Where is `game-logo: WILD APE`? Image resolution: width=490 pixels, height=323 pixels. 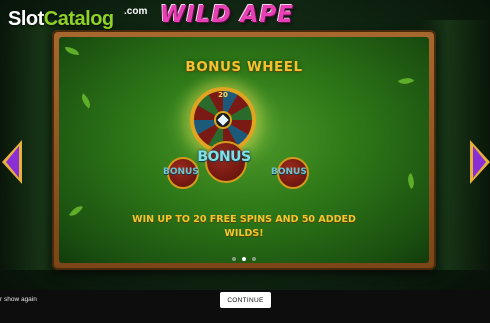
game-logo: WILD APE is located at coordinates (227, 15).